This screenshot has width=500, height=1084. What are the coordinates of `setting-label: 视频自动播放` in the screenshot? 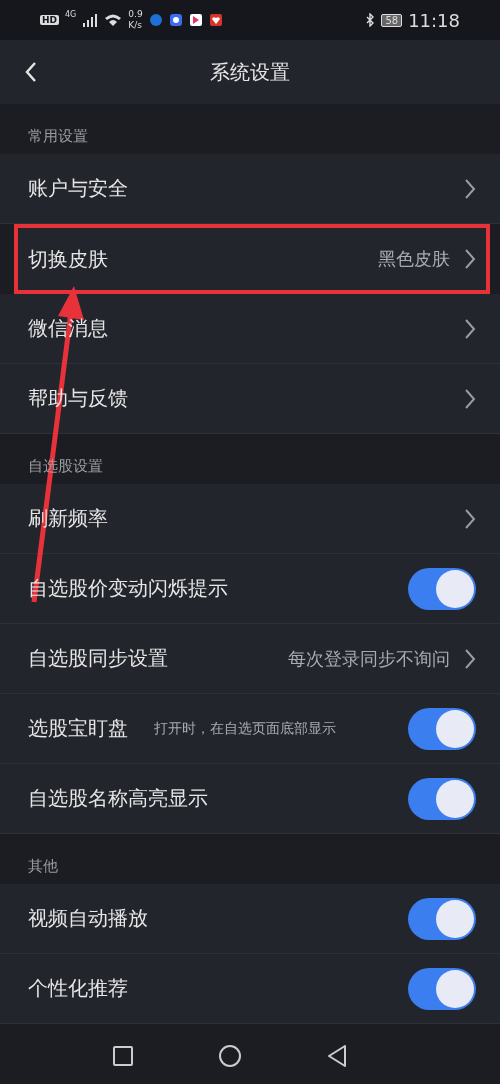 It's located at (88, 918).